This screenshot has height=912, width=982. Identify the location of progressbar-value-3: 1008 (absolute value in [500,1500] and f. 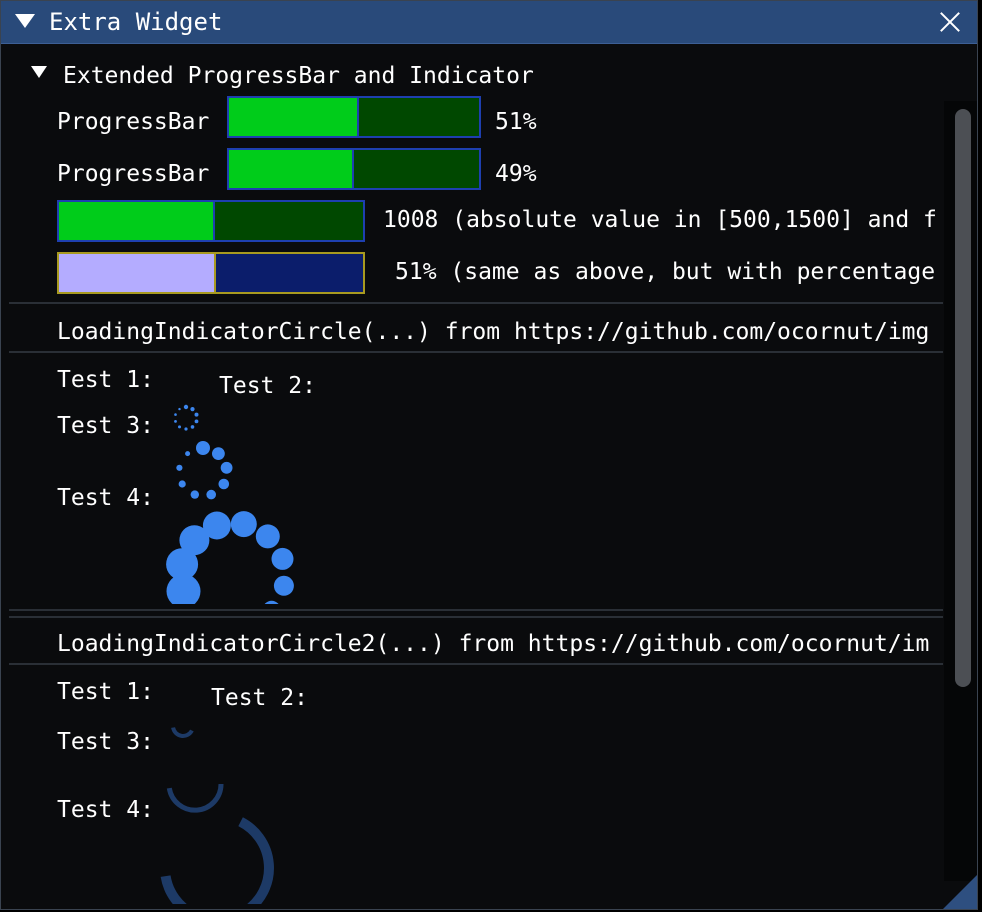
(660, 220).